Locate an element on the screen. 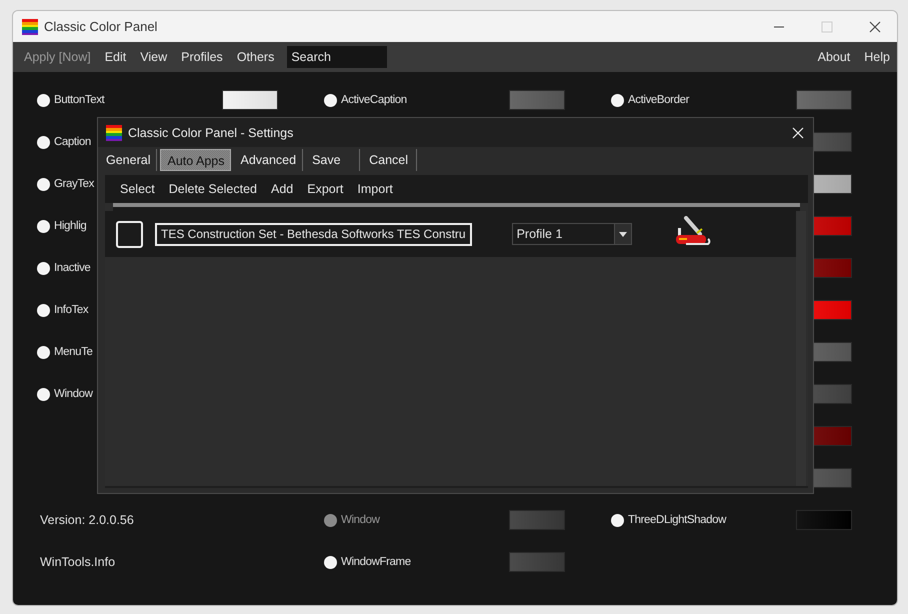 Image resolution: width=908 pixels, height=614 pixels. search-field: Search is located at coordinates (337, 57).